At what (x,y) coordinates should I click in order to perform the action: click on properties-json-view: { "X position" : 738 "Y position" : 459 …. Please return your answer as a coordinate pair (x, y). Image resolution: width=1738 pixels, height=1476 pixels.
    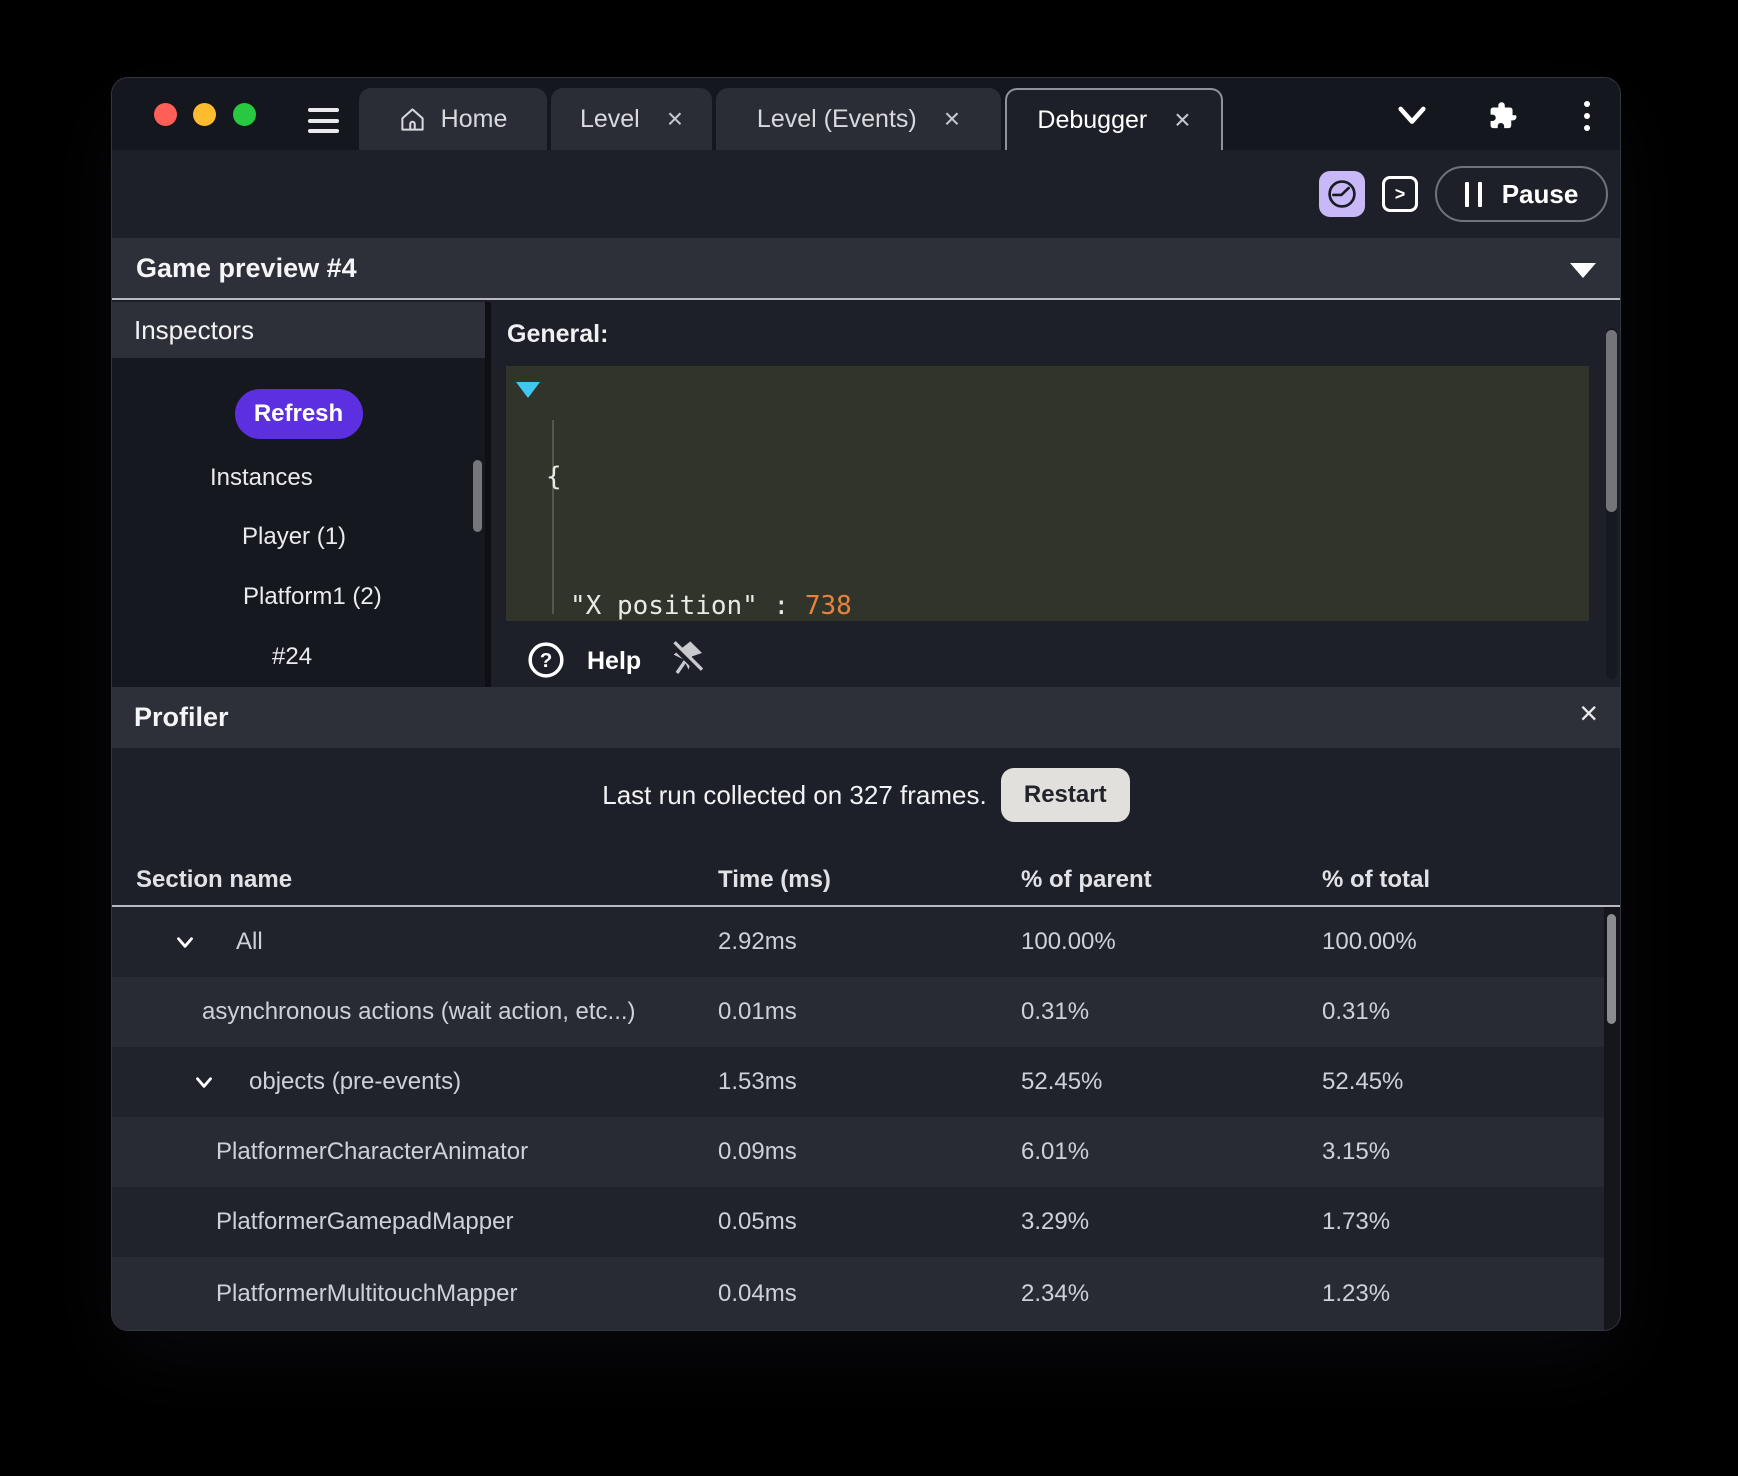
    Looking at the image, I should click on (1047, 493).